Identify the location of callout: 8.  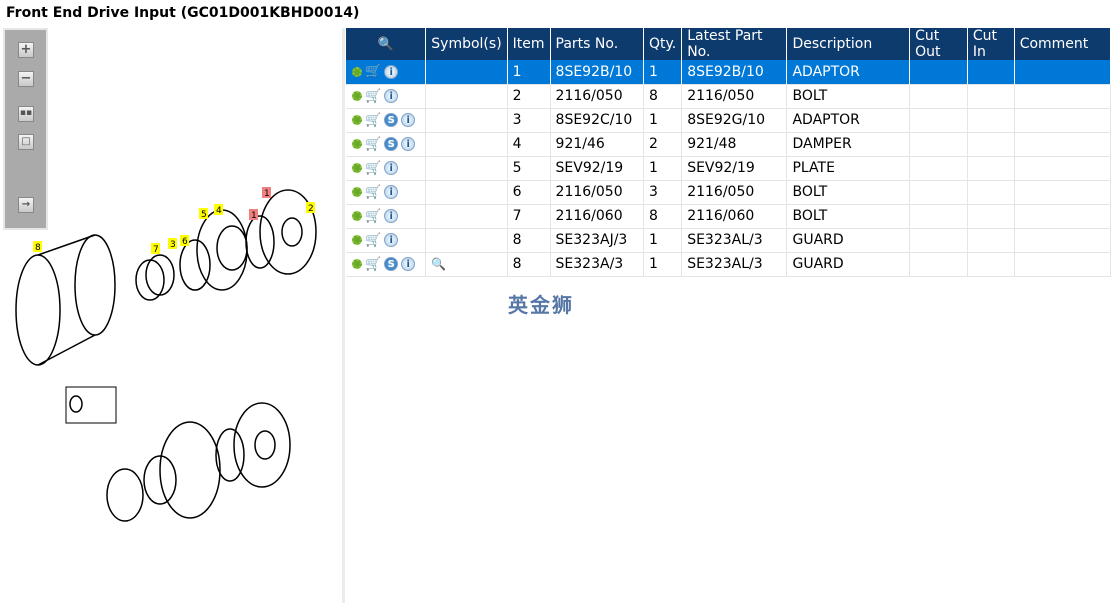
(38, 248).